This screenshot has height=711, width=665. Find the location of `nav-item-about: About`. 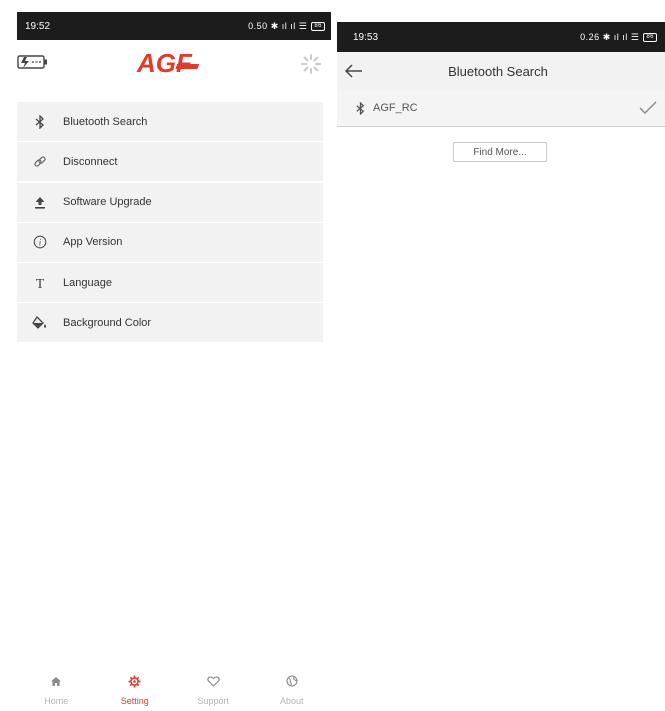

nav-item-about: About is located at coordinates (292, 691).